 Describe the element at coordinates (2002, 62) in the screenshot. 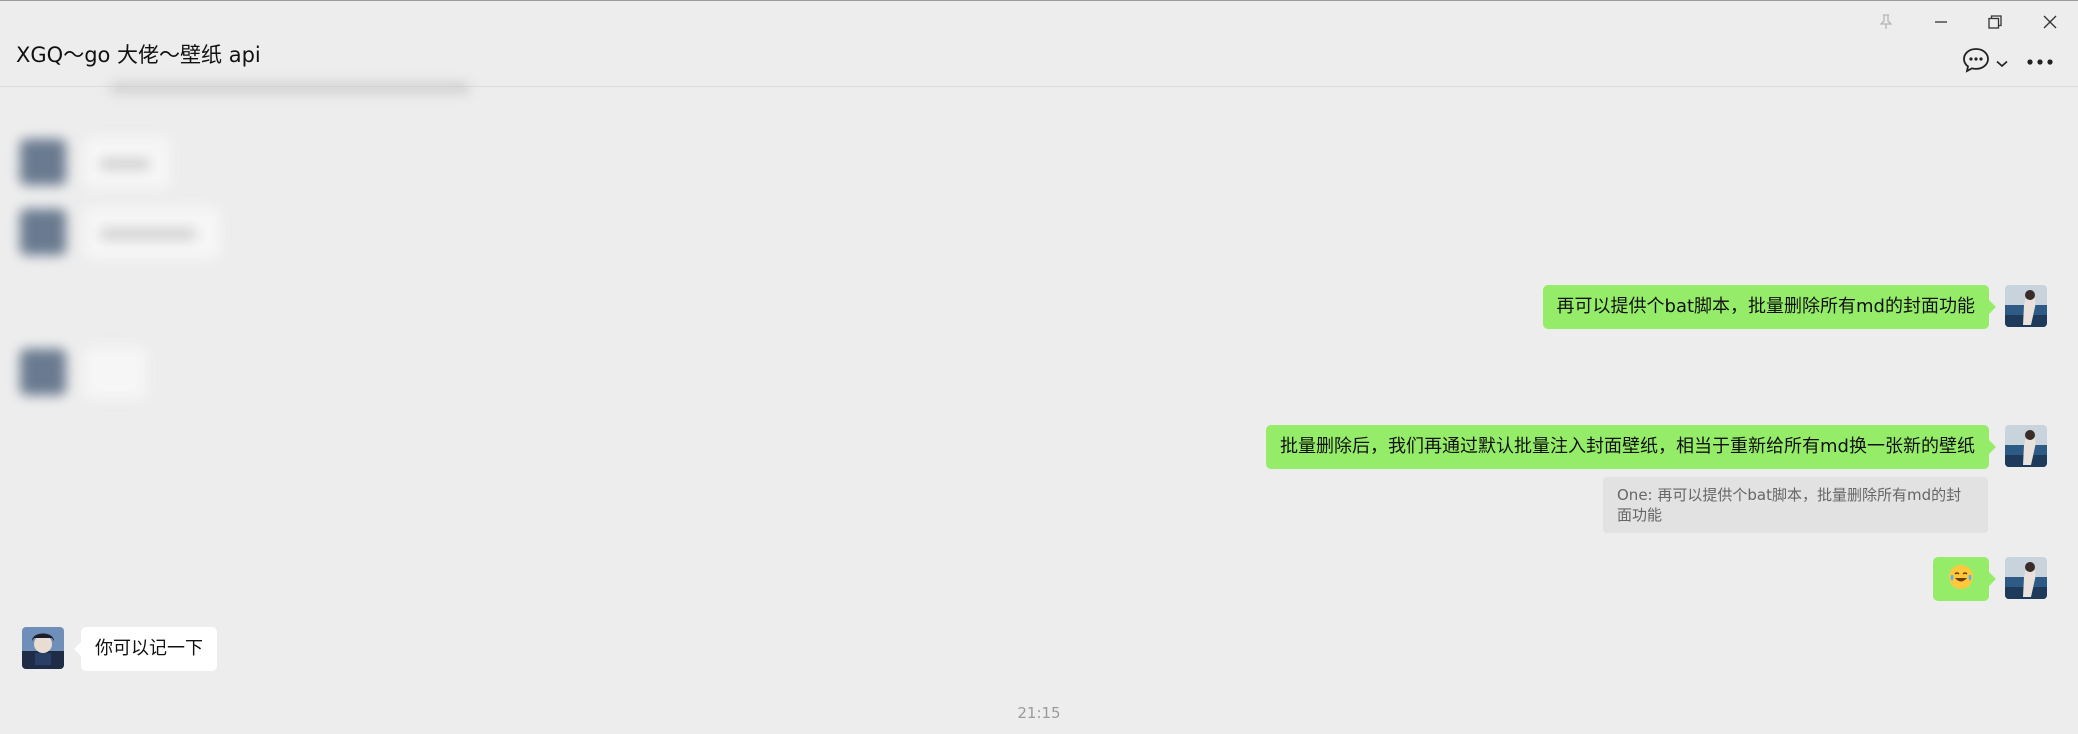

I see `chevron-down-icon` at that location.